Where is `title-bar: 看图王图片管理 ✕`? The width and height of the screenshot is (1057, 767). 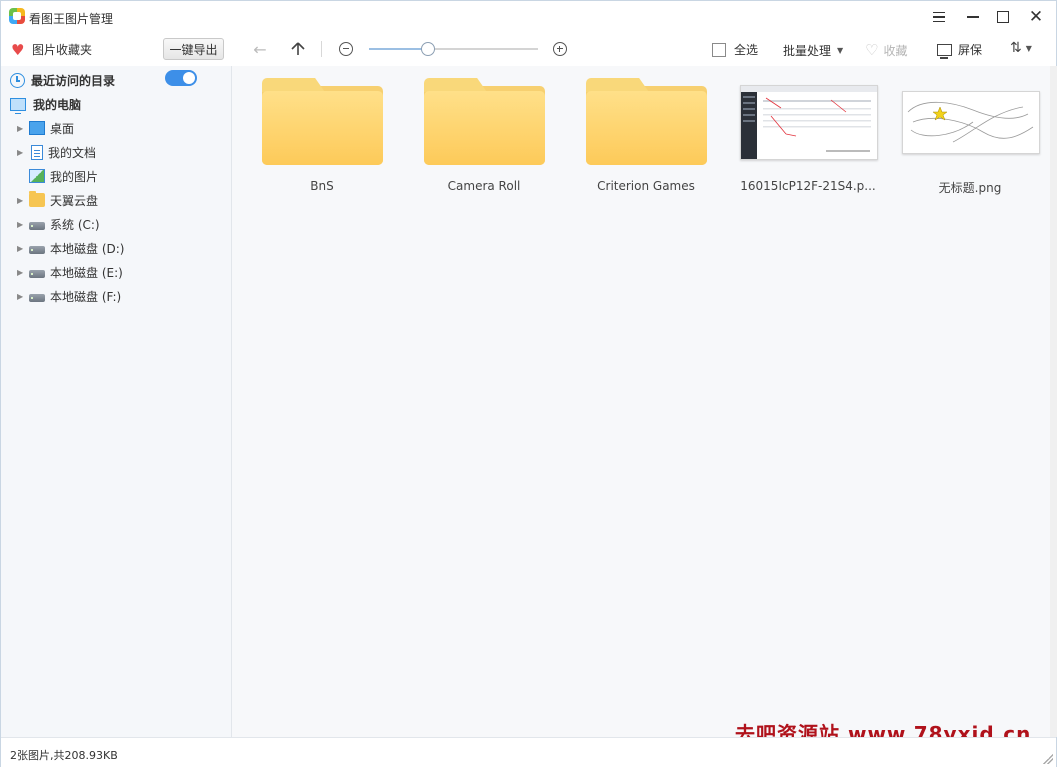 title-bar: 看图王图片管理 ✕ is located at coordinates (528, 17).